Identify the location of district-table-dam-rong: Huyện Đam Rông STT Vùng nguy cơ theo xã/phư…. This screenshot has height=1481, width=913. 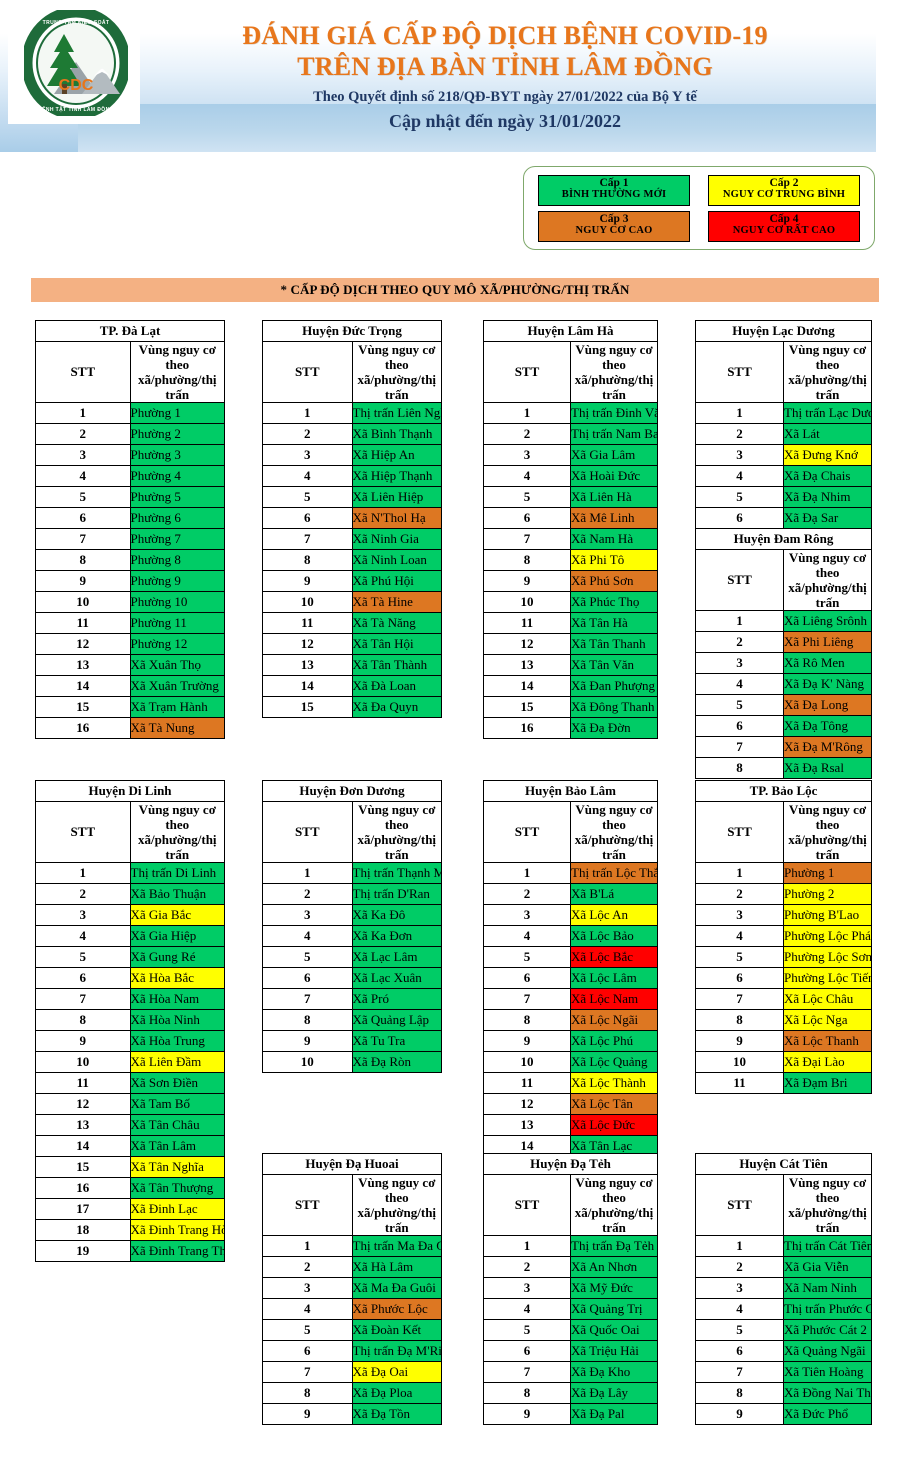
(783, 653).